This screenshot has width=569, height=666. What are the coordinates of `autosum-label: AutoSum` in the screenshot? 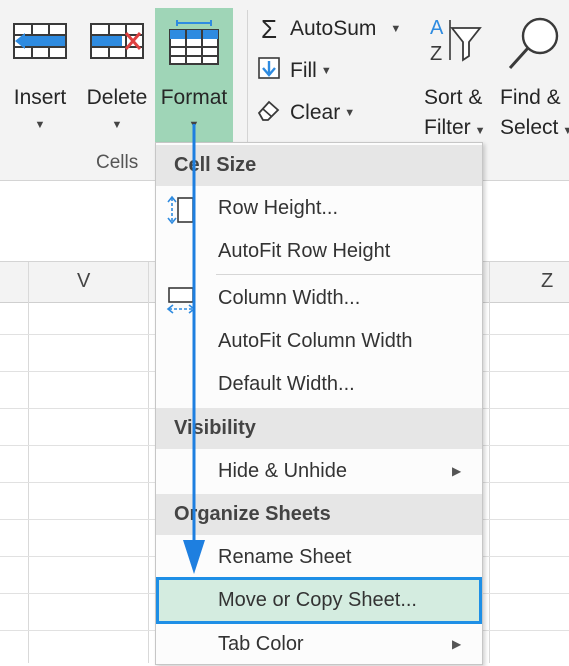 It's located at (333, 28).